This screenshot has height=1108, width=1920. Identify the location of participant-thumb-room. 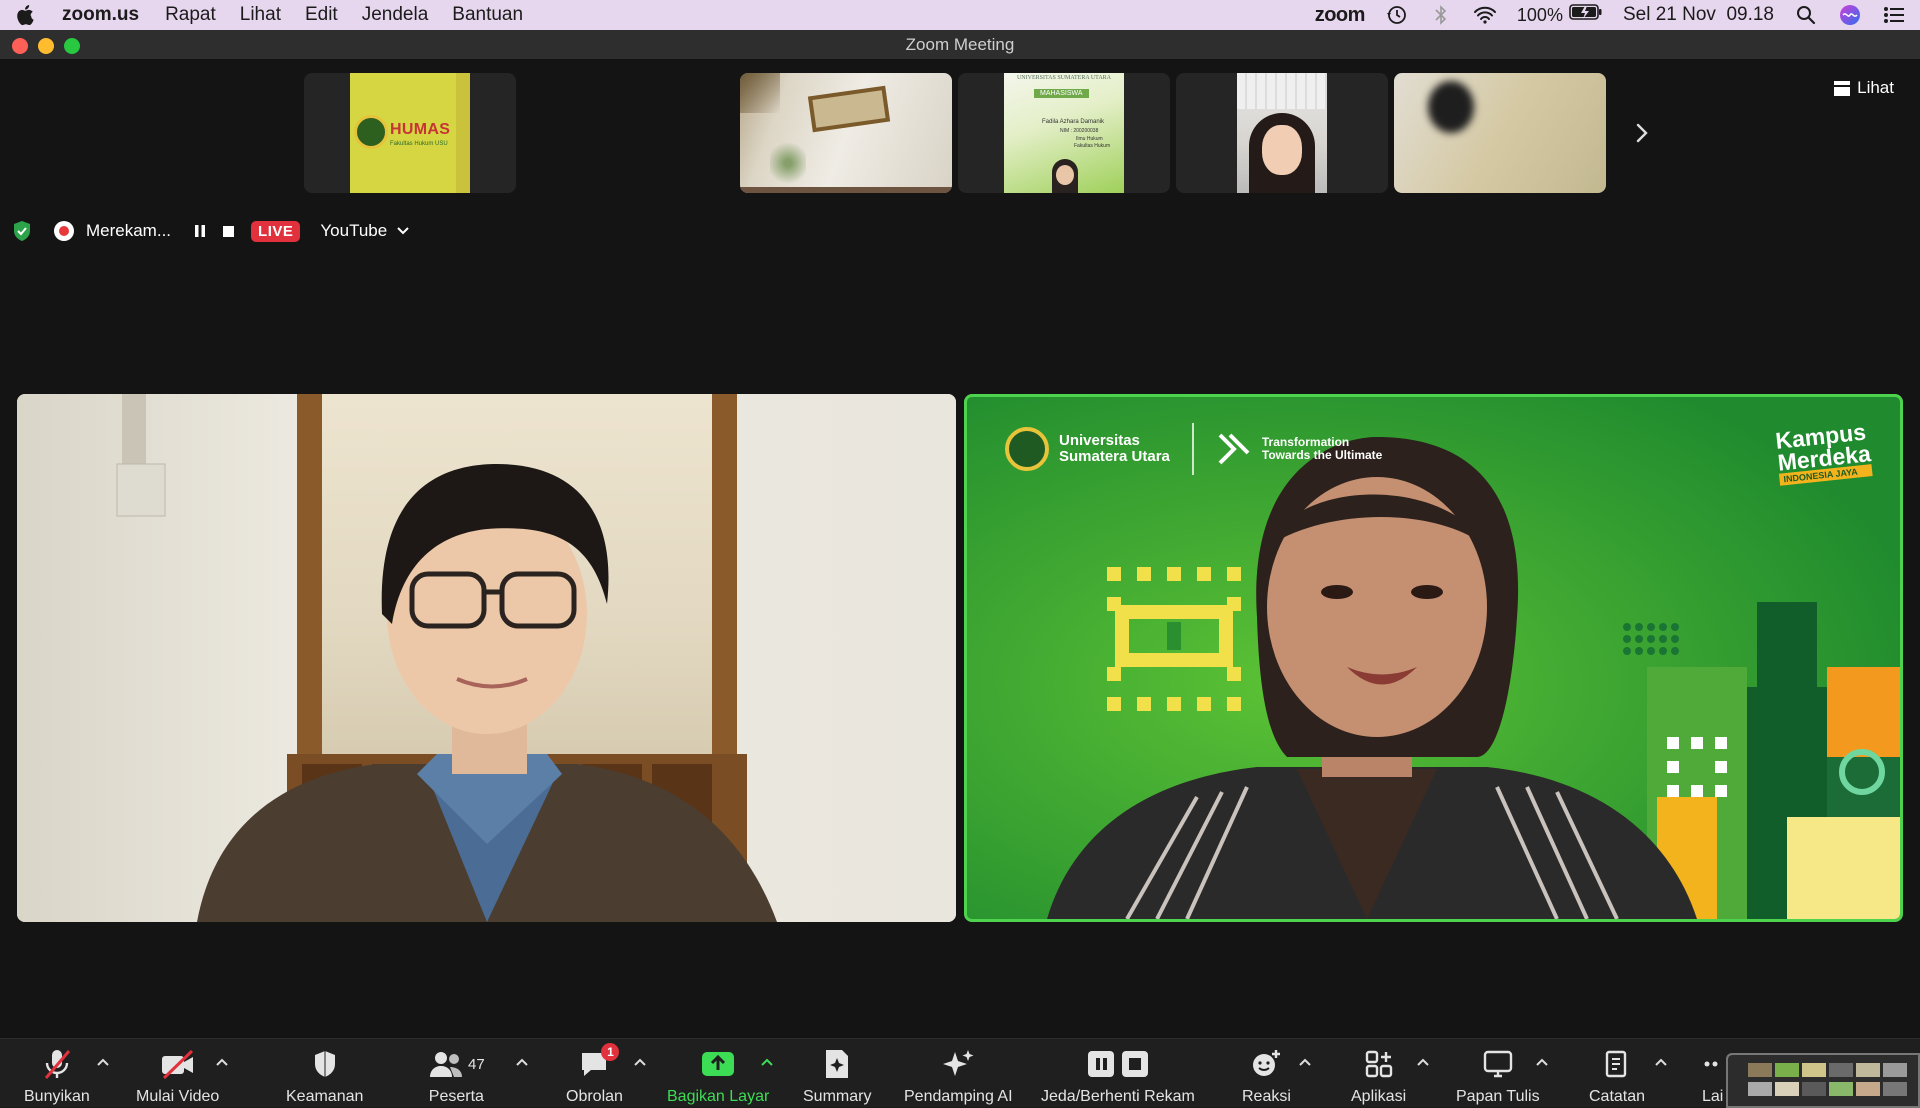
(846, 133).